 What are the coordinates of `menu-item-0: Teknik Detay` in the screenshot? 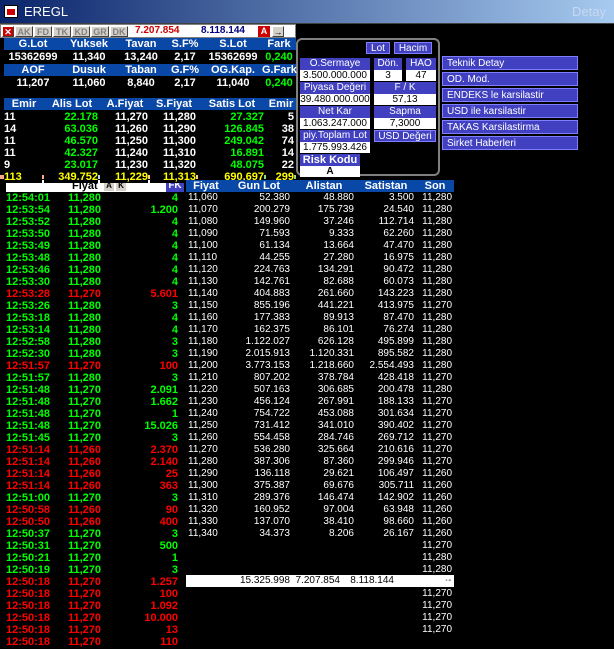 It's located at (510, 63).